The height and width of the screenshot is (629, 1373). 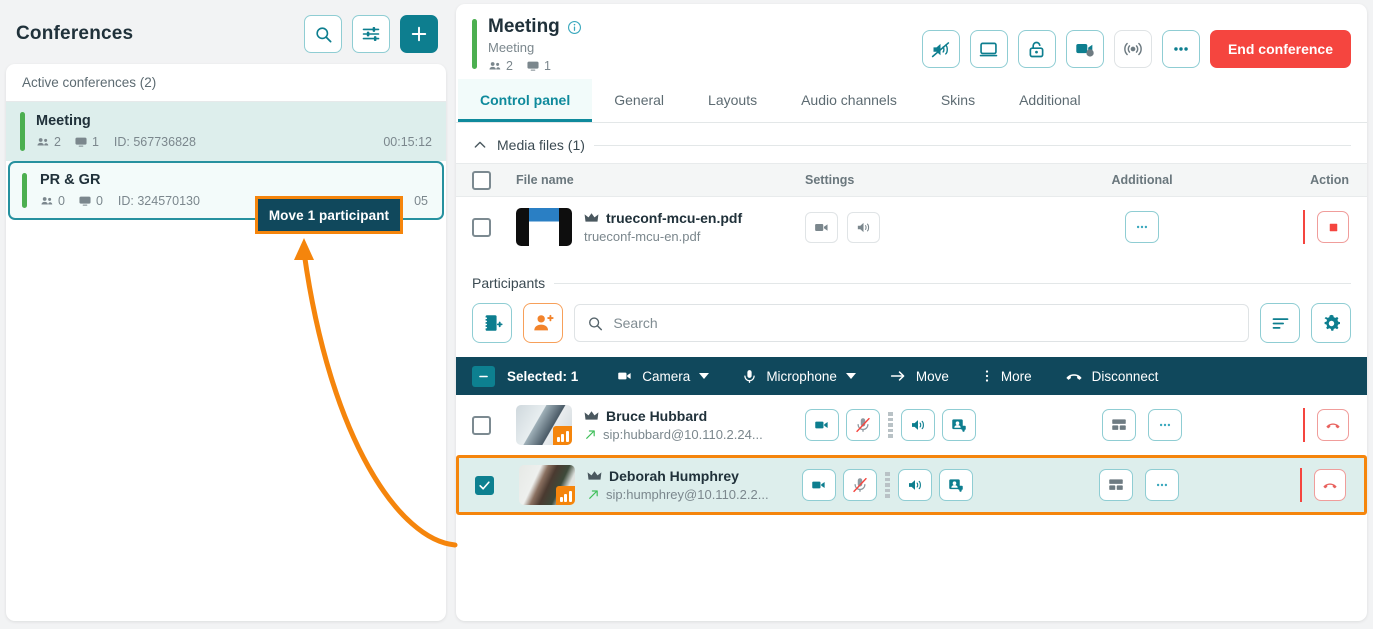 I want to click on camera-action: Camera, so click(x=663, y=376).